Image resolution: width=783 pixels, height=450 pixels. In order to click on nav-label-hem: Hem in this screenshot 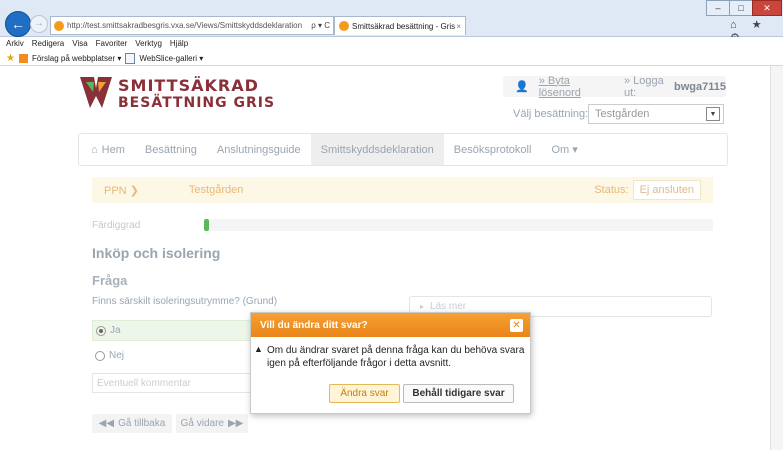, I will do `click(113, 149)`.